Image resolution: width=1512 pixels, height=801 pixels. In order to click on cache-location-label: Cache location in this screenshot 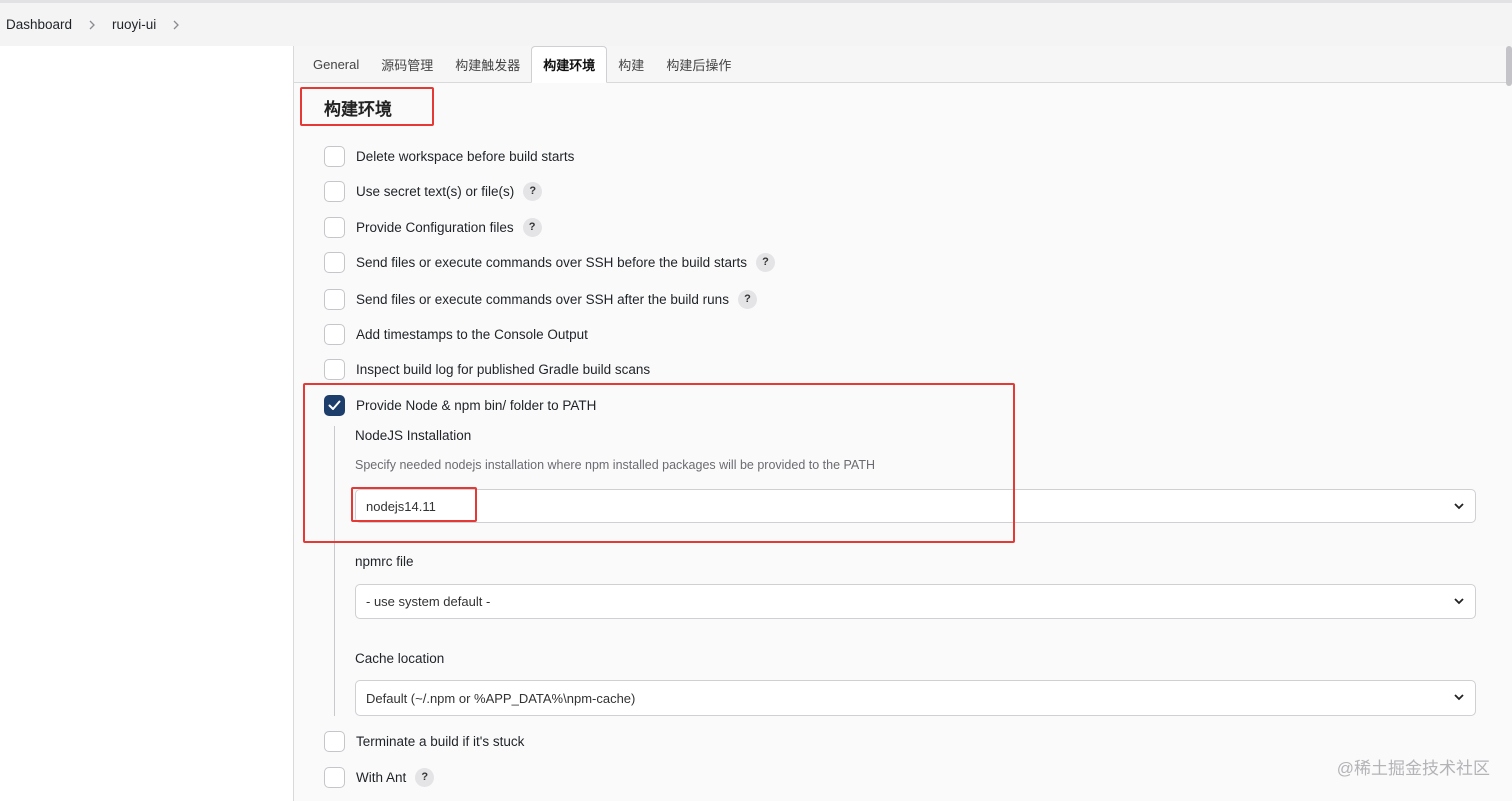, I will do `click(400, 658)`.